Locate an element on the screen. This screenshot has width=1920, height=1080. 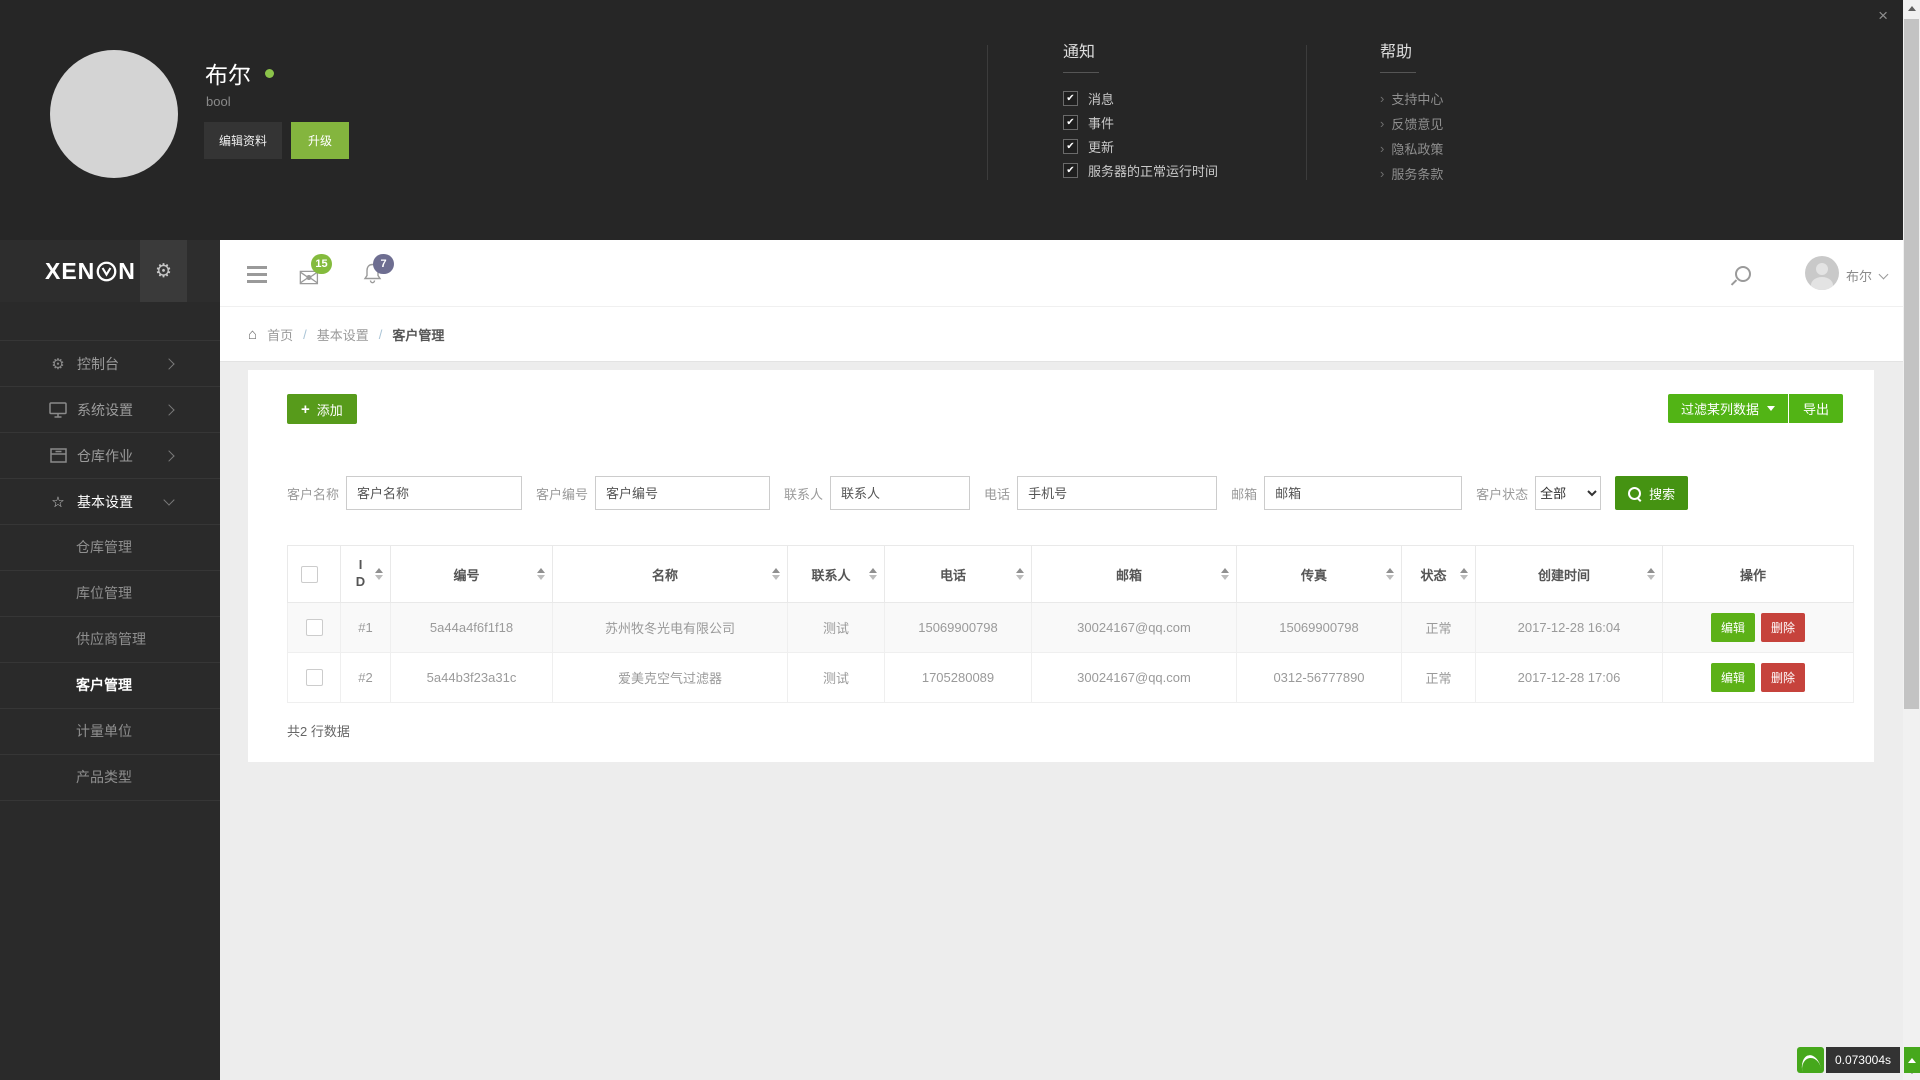
notification-option-label: 事件 is located at coordinates (1101, 123).